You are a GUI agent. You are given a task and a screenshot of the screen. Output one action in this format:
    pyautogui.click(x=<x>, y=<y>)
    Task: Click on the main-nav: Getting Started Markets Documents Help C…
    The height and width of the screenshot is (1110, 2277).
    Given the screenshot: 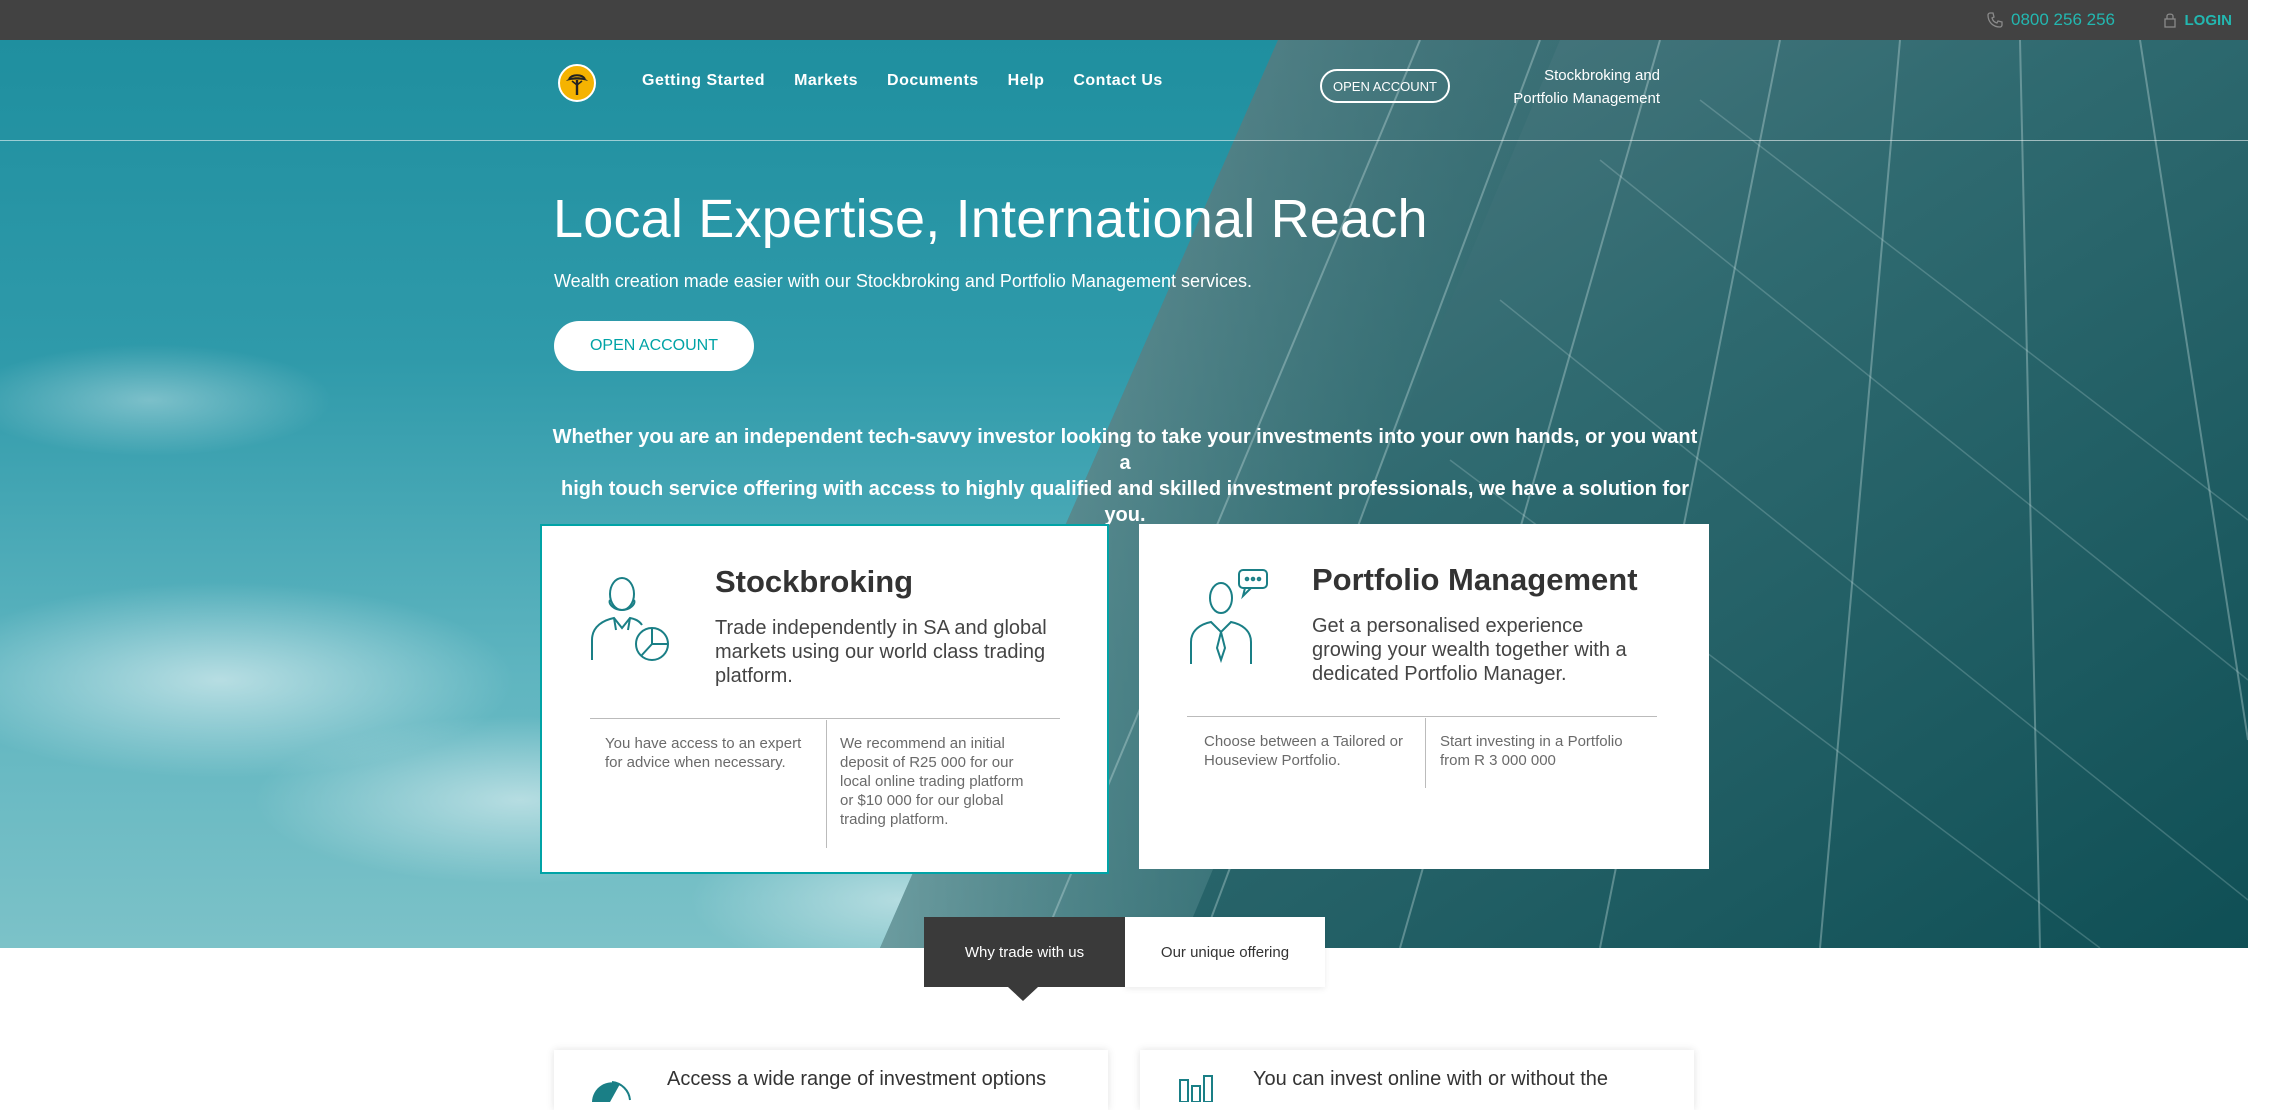 What is the action you would take?
    pyautogui.click(x=902, y=81)
    